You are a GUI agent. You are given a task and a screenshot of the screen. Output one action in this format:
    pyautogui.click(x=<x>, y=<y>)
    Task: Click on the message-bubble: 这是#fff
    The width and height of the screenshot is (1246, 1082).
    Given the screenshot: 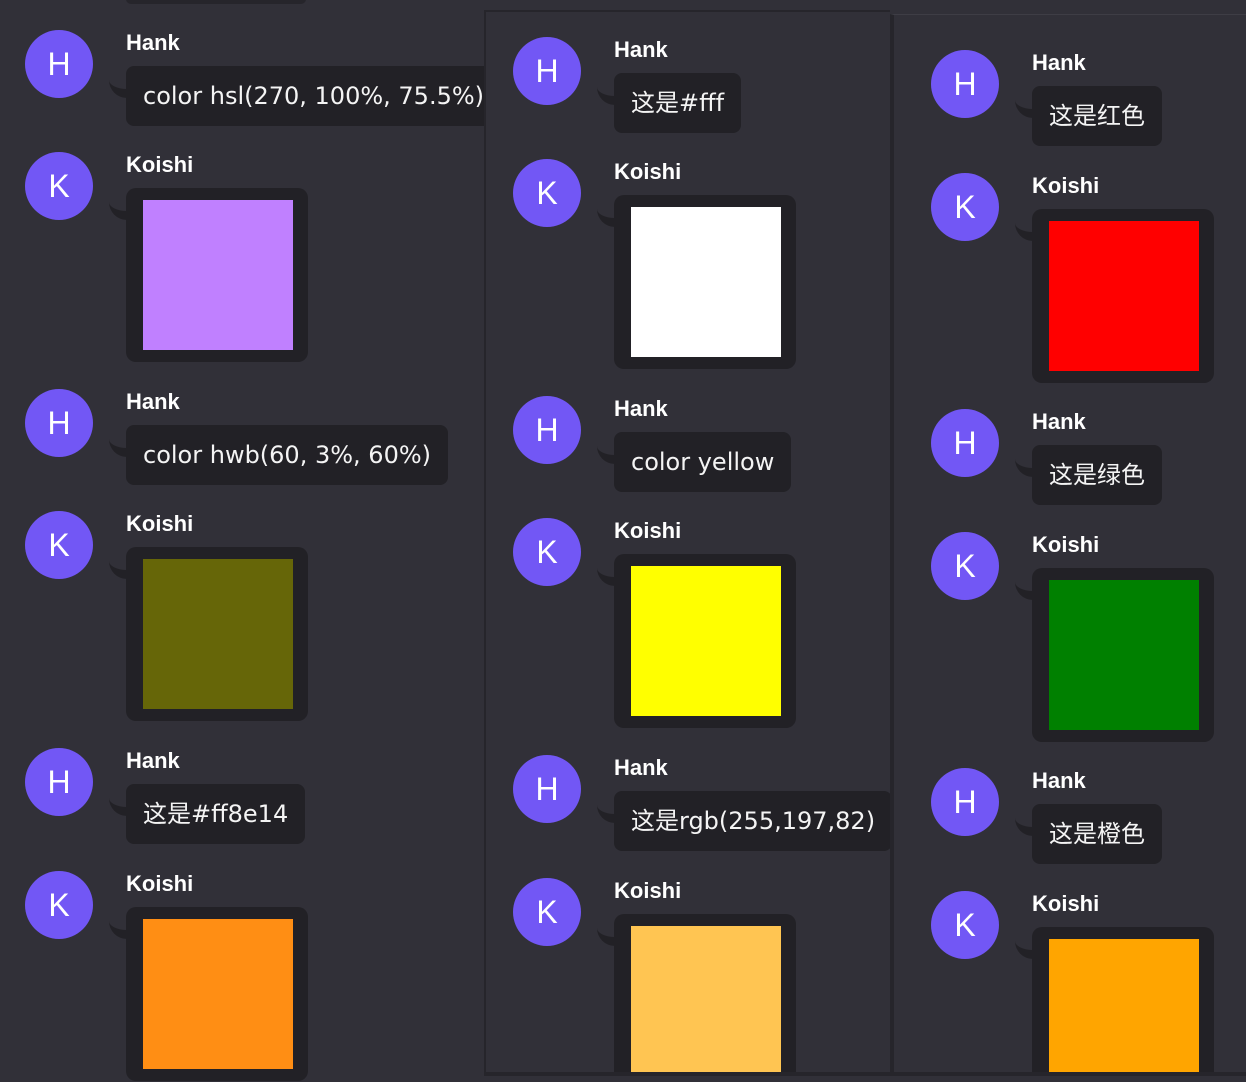 What is the action you would take?
    pyautogui.click(x=678, y=103)
    